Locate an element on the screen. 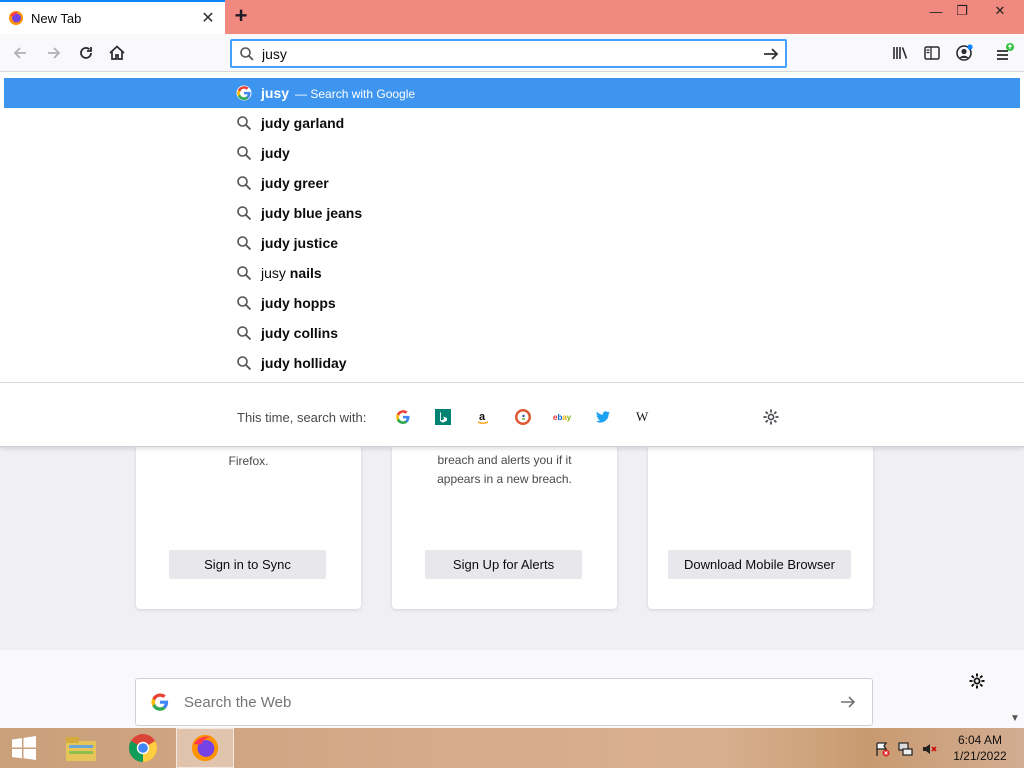  suggestion-row: judy holliday is located at coordinates (512, 363).